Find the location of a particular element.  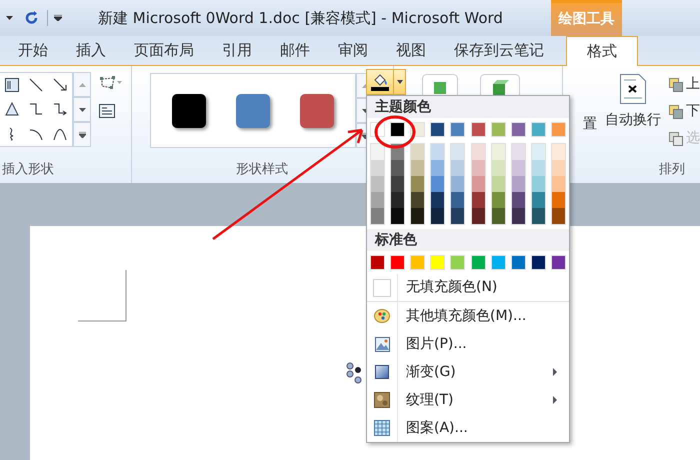

dropdown-caret-icon is located at coordinates (9, 18).